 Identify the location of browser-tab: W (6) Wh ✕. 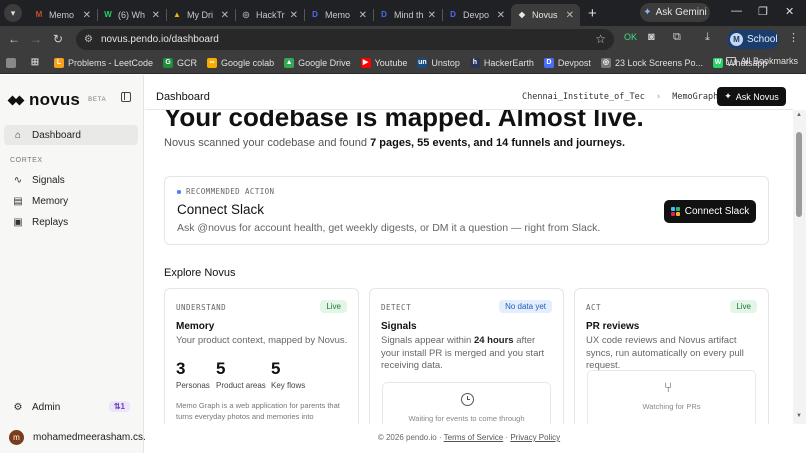
(131, 15).